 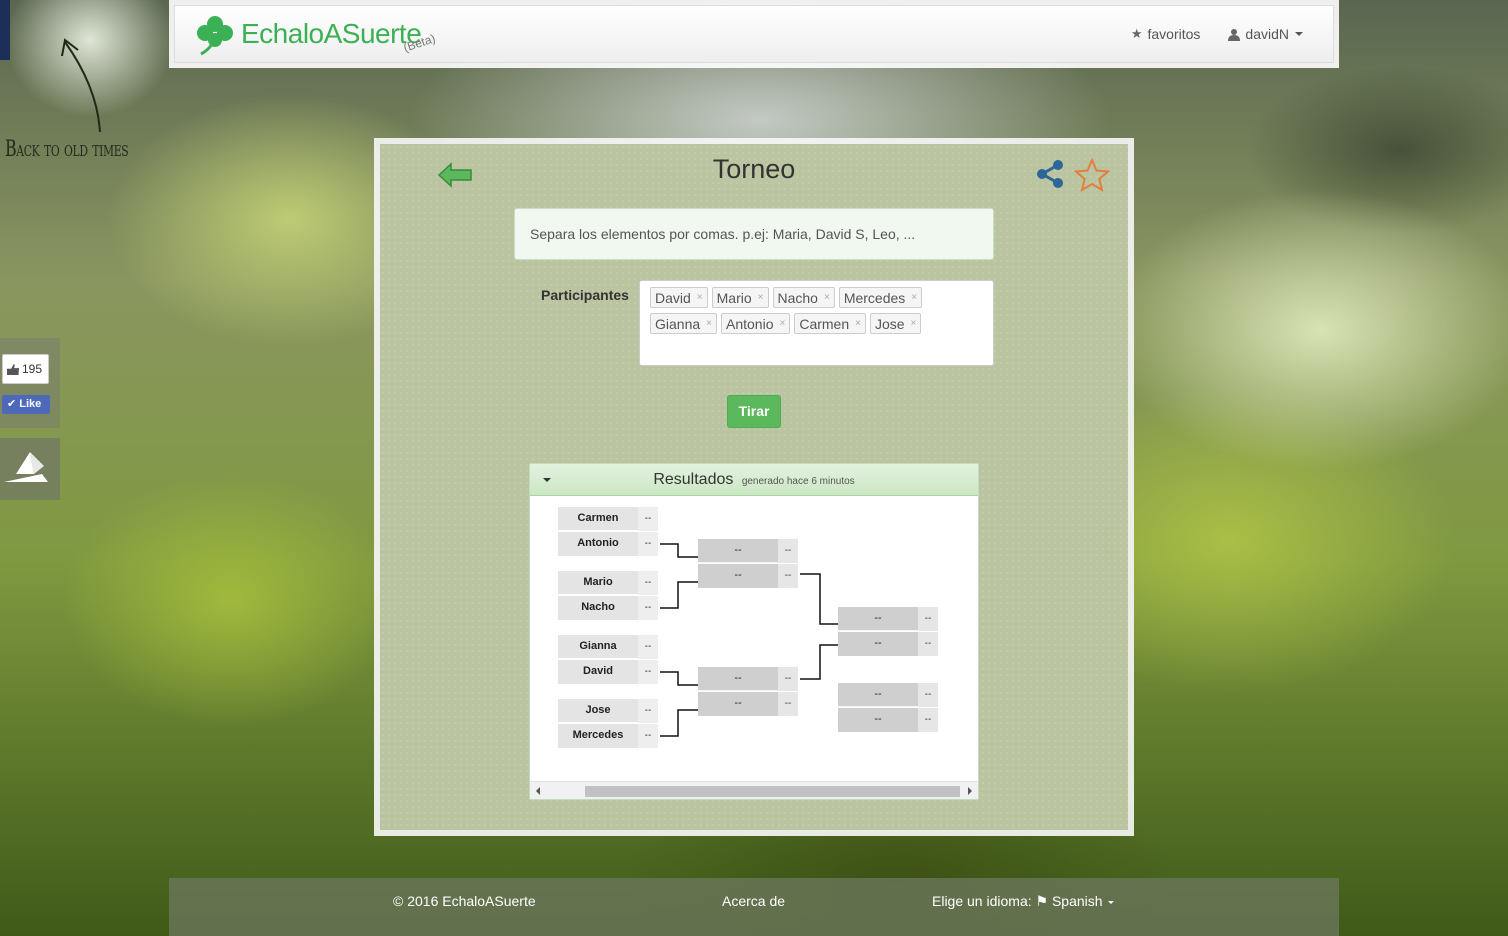 I want to click on facebook-like-widget: 195 ✔ Like, so click(x=30, y=383).